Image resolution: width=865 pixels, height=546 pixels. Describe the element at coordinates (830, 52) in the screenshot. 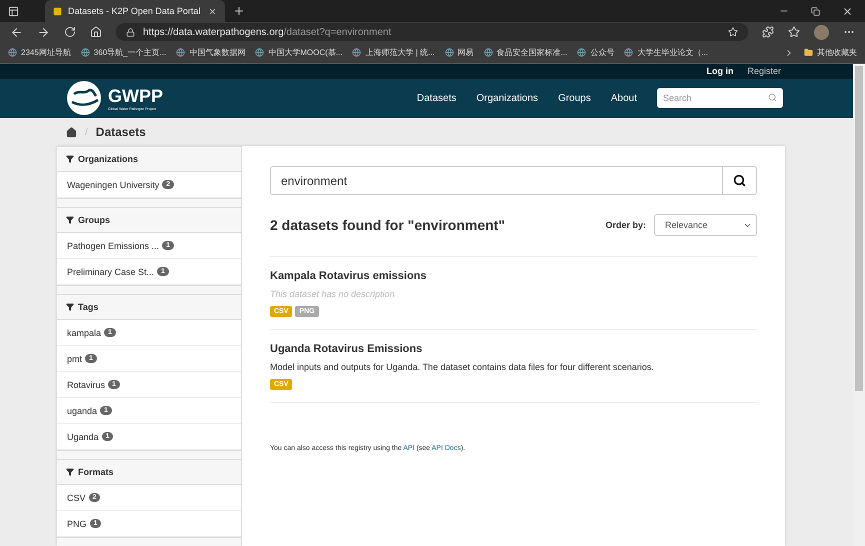

I see `bookmark-folder: 其他收藏夹` at that location.